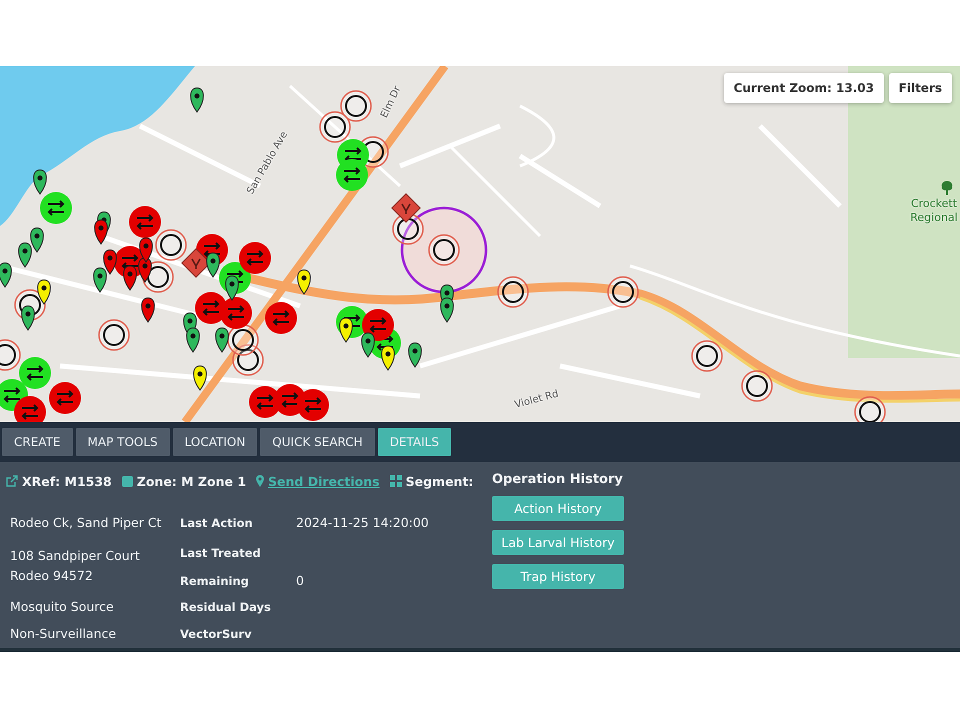 This screenshot has height=720, width=960. What do you see at coordinates (216, 634) in the screenshot?
I see `field-label: VectorSurv` at bounding box center [216, 634].